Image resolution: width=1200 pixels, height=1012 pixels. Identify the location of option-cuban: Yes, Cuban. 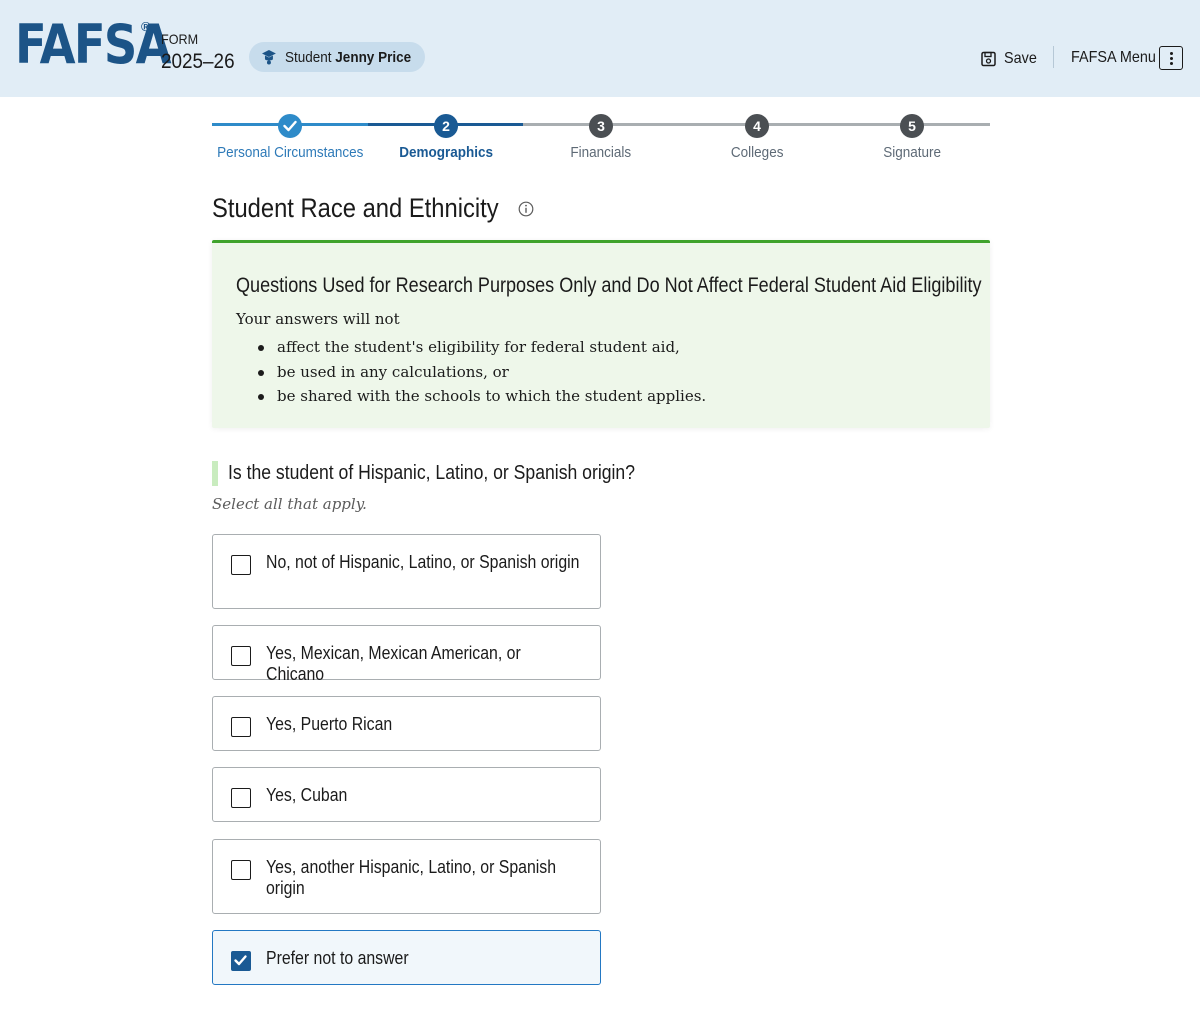
(406, 794).